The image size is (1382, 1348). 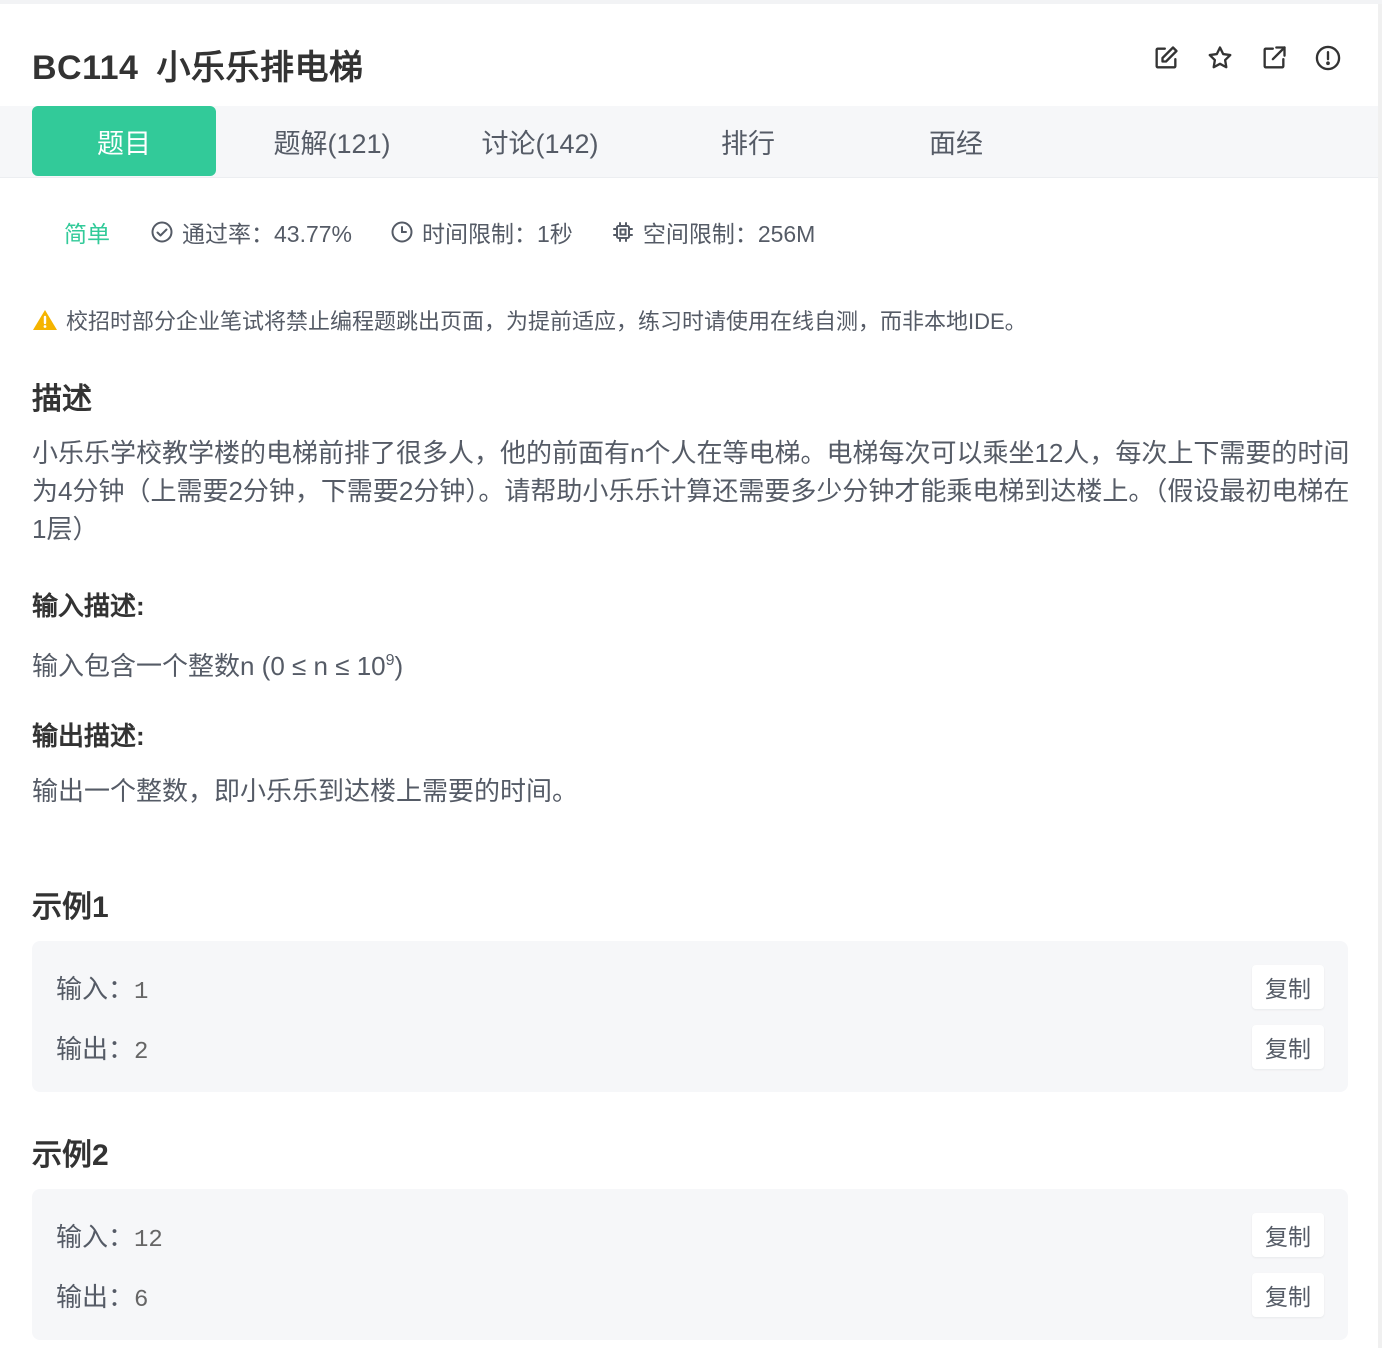 What do you see at coordinates (690, 1016) in the screenshot?
I see `example-1-panel: 输入：1 复制 输出：2 复制` at bounding box center [690, 1016].